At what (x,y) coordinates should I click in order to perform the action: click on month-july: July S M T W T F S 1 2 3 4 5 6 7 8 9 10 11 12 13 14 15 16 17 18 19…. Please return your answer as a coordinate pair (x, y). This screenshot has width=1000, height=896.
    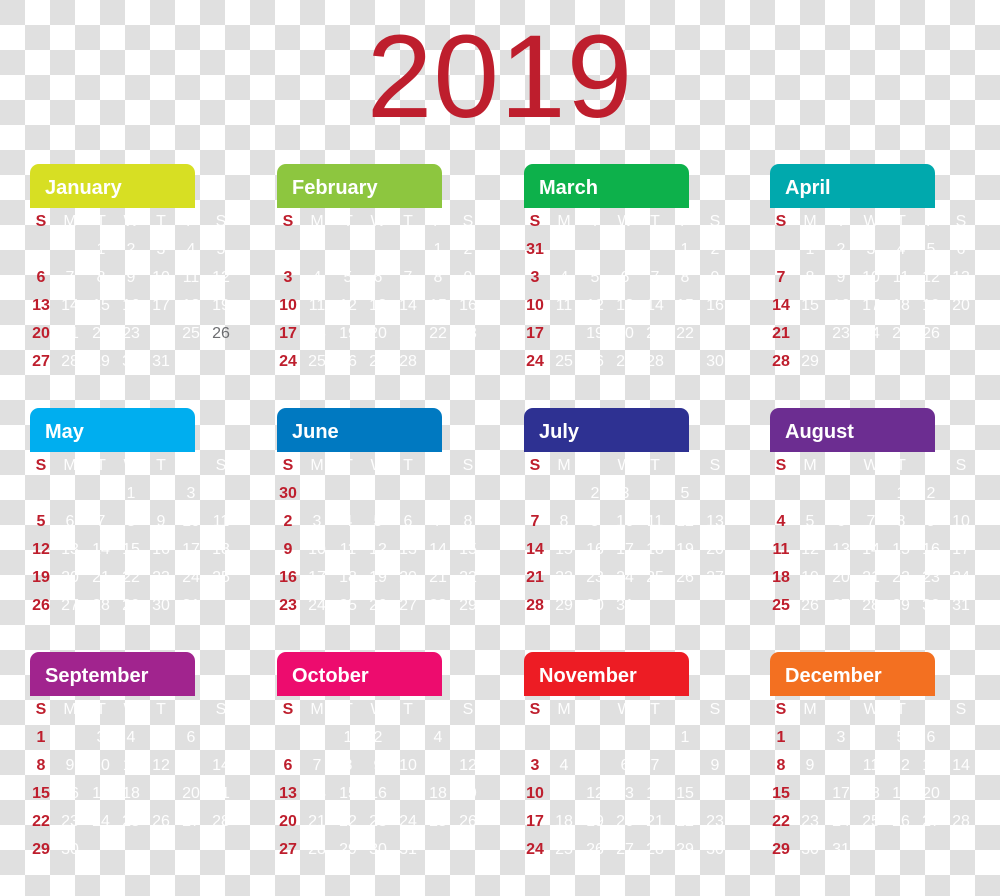
    Looking at the image, I should click on (647, 530).